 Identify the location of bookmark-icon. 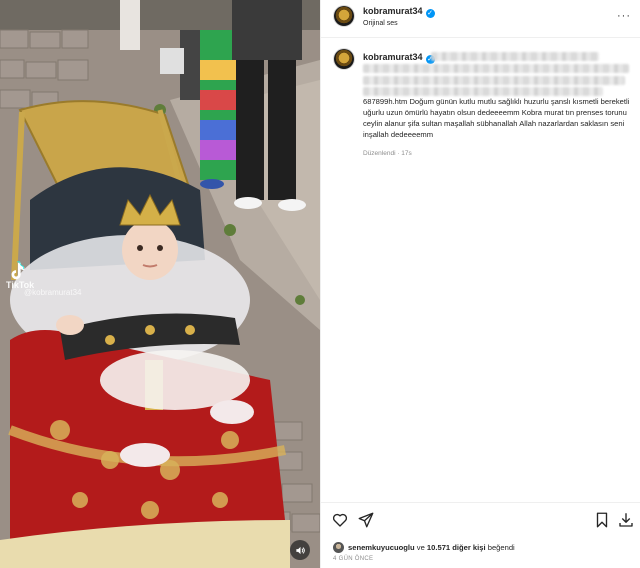
(602, 520).